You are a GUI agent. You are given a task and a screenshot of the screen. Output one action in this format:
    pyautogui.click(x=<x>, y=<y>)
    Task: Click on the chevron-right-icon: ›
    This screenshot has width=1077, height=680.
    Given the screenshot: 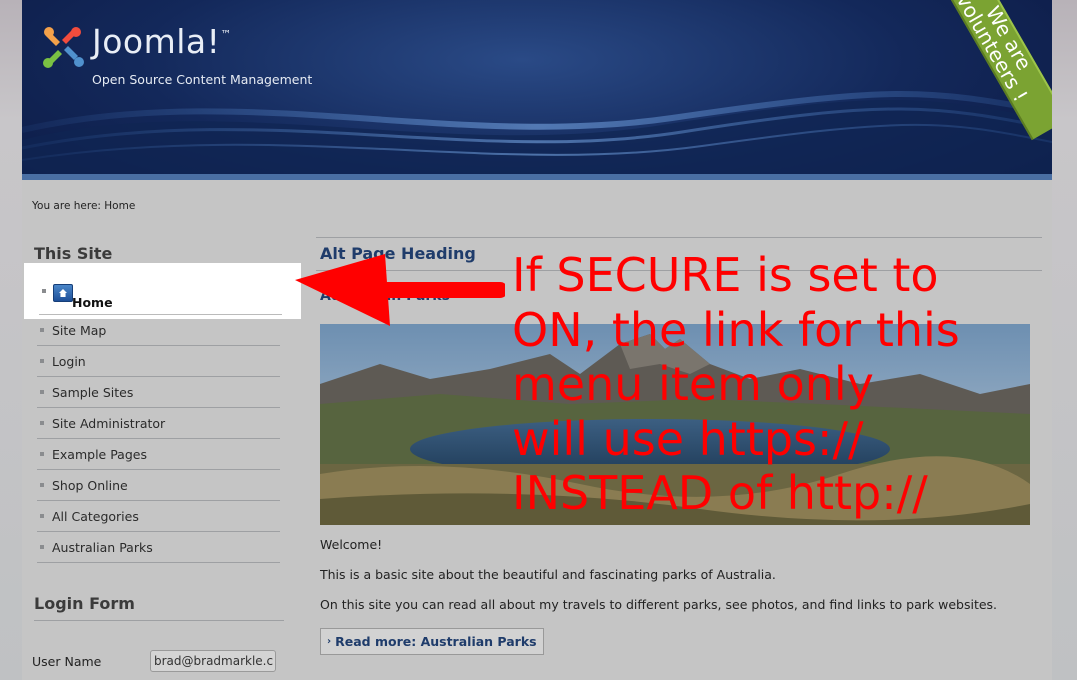 What is the action you would take?
    pyautogui.click(x=329, y=641)
    